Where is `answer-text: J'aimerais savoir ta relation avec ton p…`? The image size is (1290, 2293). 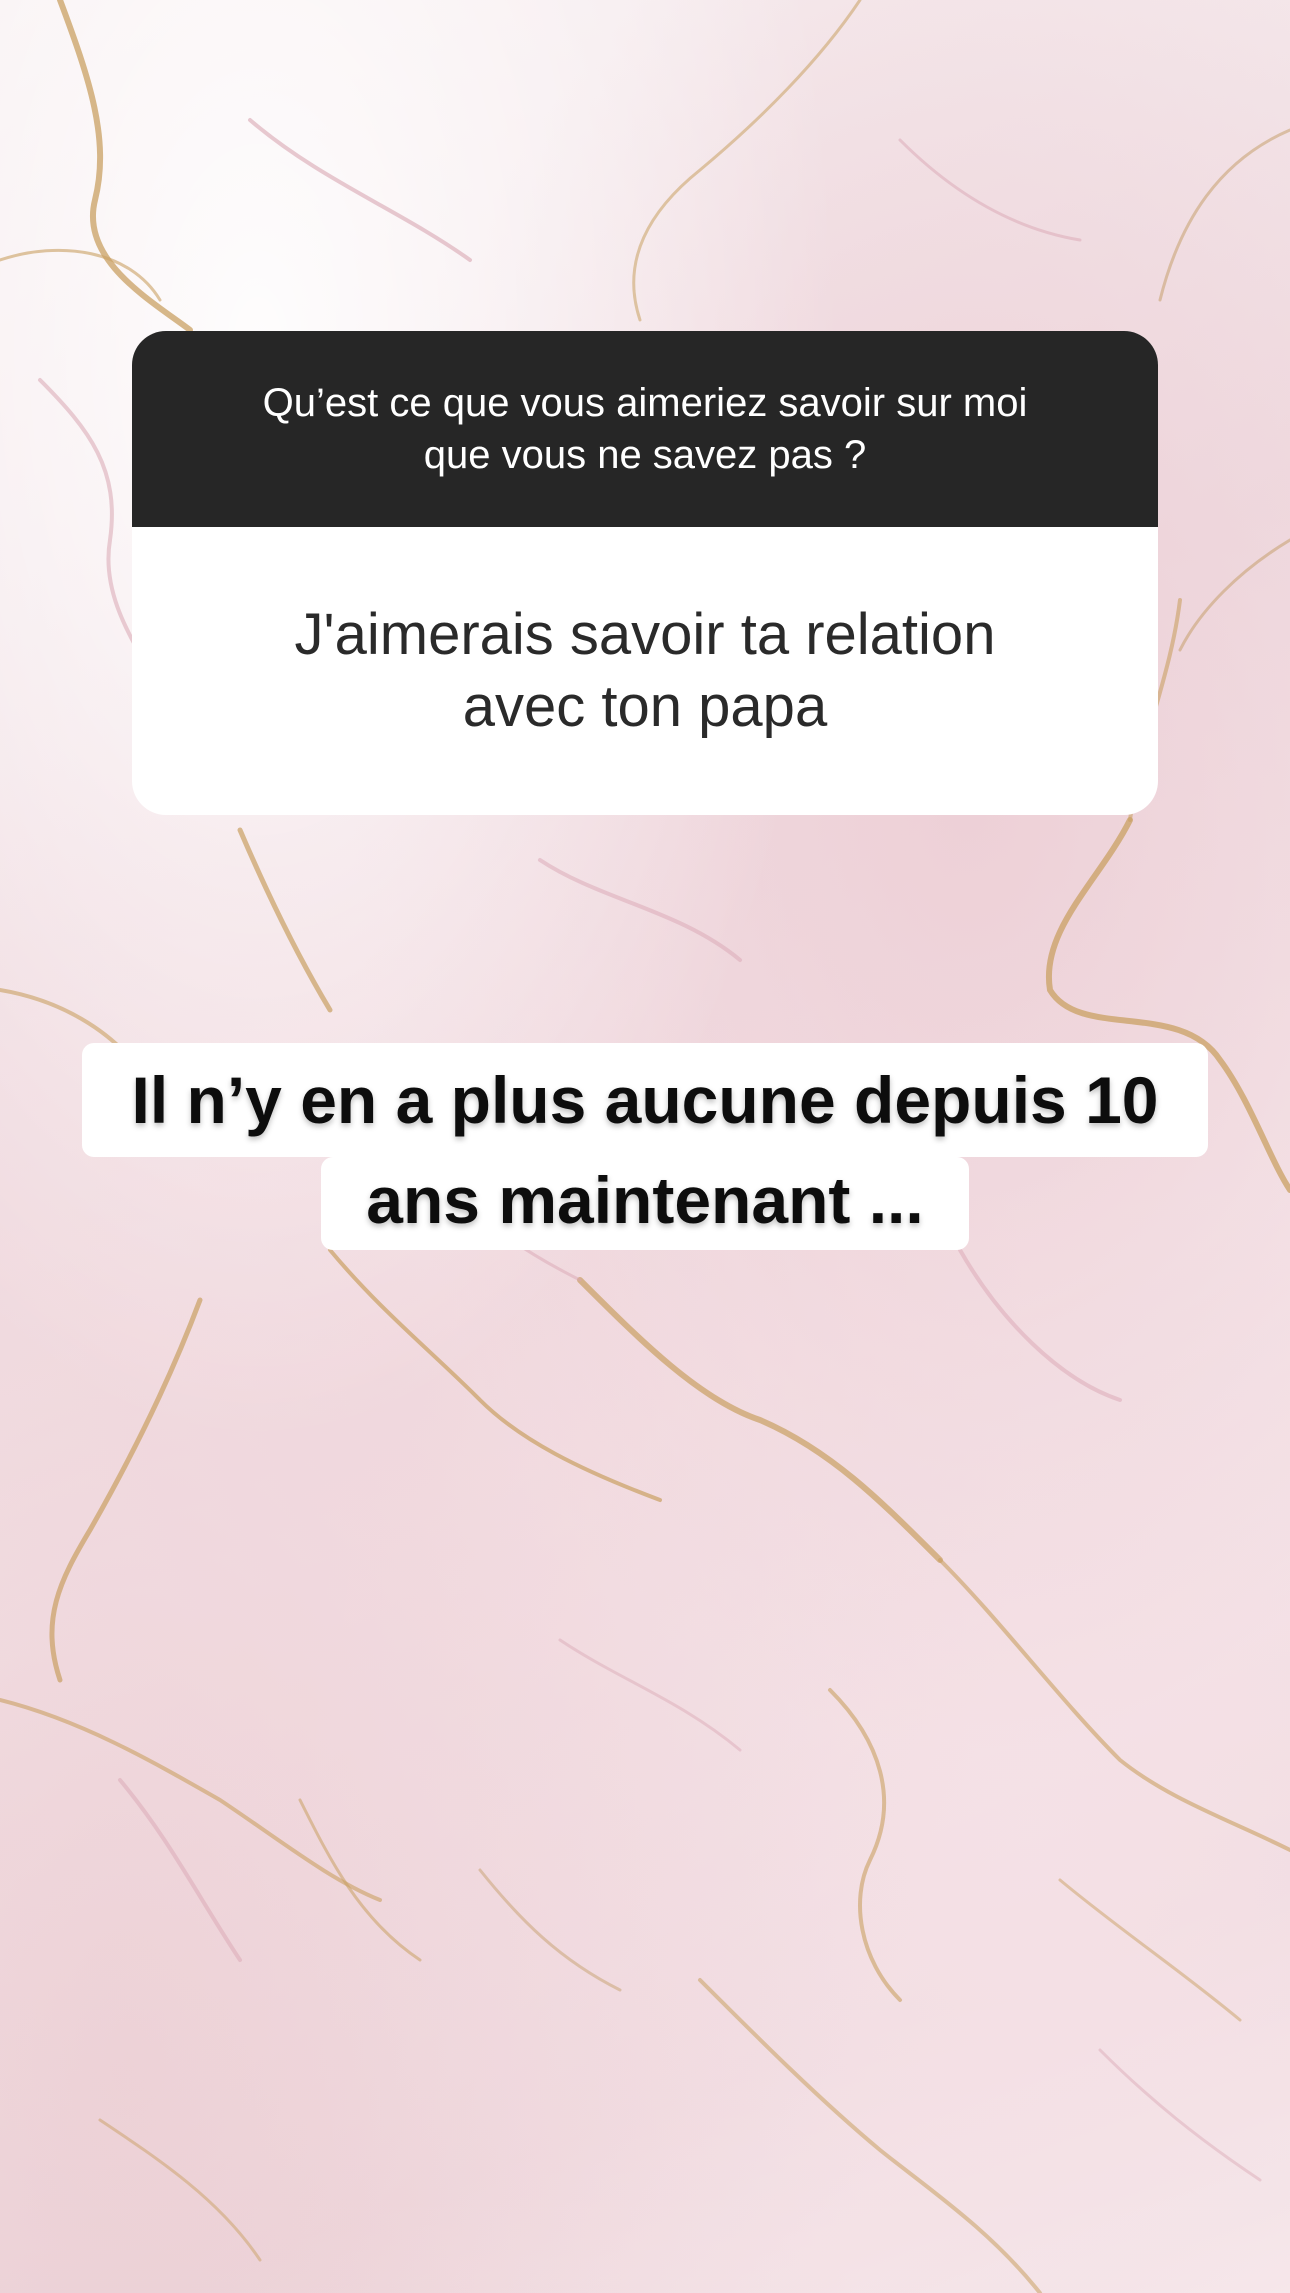
answer-text: J'aimerais savoir ta relation avec ton p… is located at coordinates (645, 670).